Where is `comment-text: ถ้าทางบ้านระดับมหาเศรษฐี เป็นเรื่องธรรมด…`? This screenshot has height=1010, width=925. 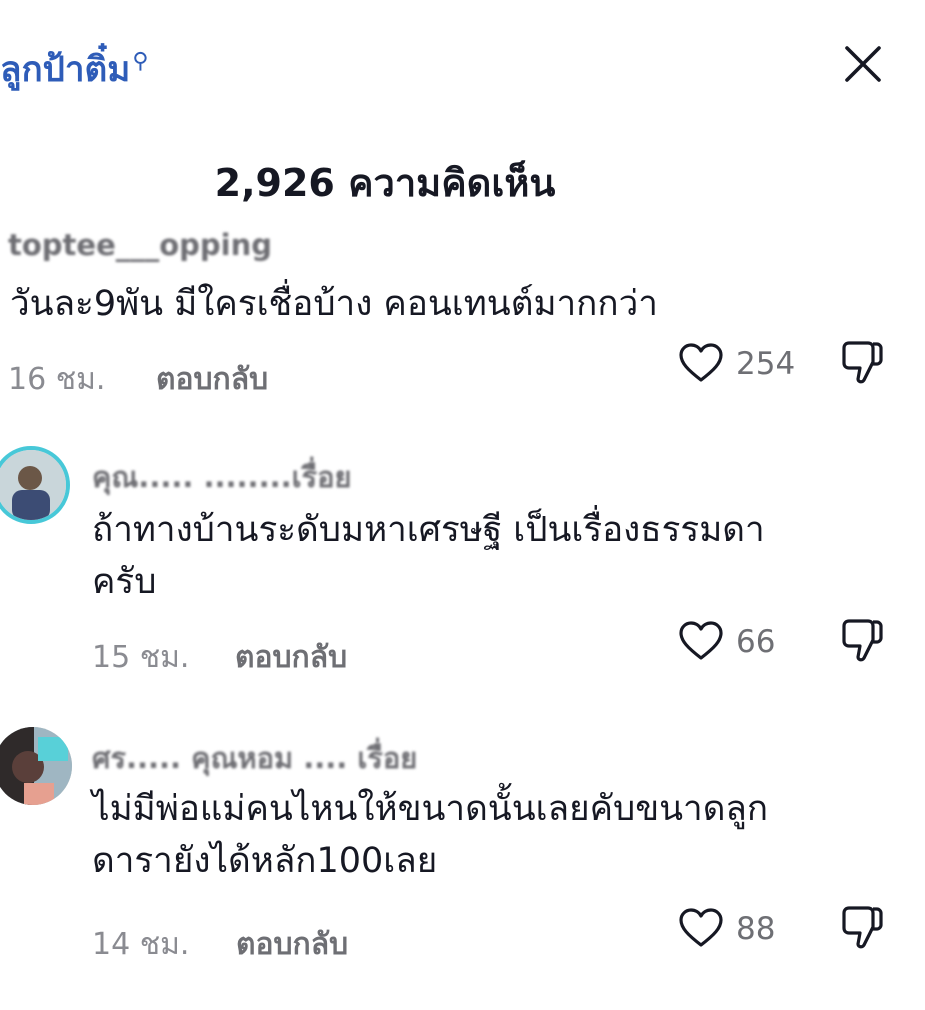
comment-text: ถ้าทางบ้านระดับมหาเศรษฐี เป็นเรื่องธรรมด… is located at coordinates (428, 556).